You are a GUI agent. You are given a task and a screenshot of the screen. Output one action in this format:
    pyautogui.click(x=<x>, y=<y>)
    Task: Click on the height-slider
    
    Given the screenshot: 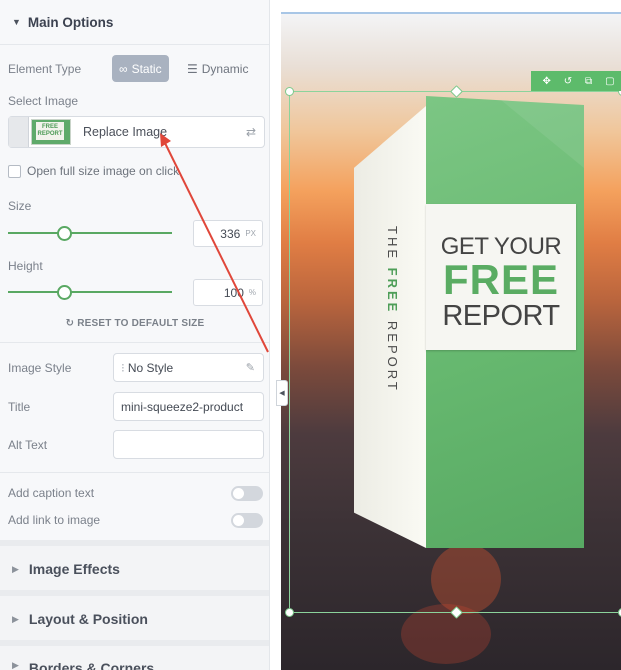 What is the action you would take?
    pyautogui.click(x=90, y=292)
    